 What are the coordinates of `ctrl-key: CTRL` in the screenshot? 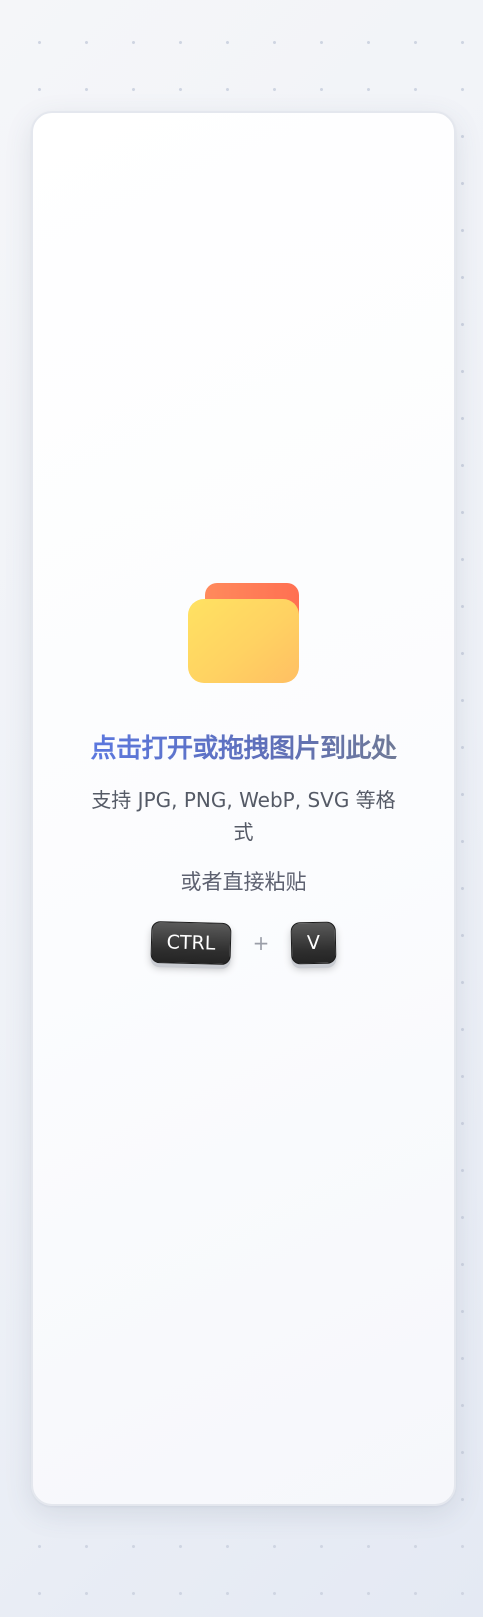 It's located at (191, 943).